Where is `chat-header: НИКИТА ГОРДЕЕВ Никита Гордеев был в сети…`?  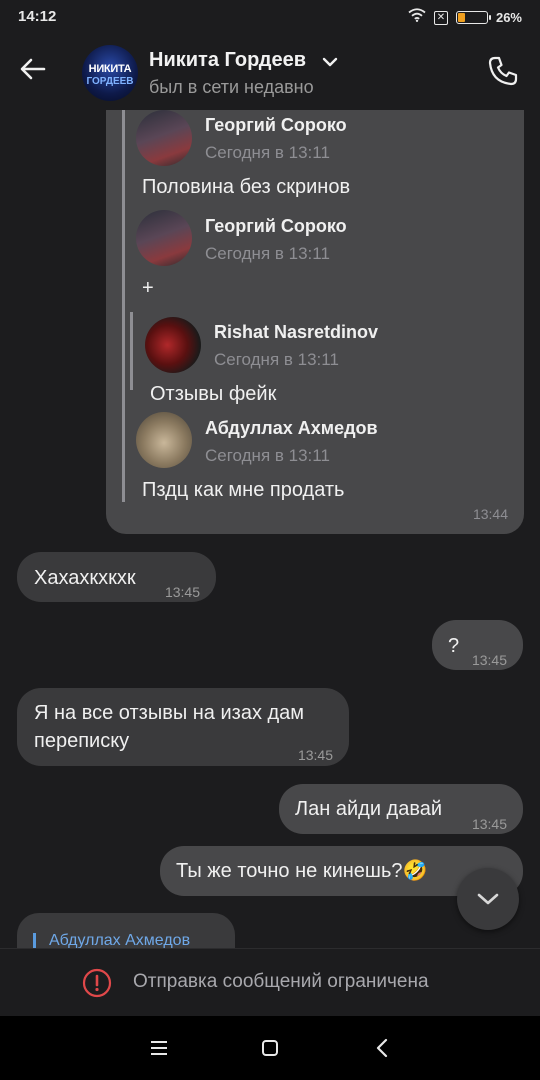 chat-header: НИКИТА ГОРДЕЕВ Никита Гордеев был в сети… is located at coordinates (270, 72).